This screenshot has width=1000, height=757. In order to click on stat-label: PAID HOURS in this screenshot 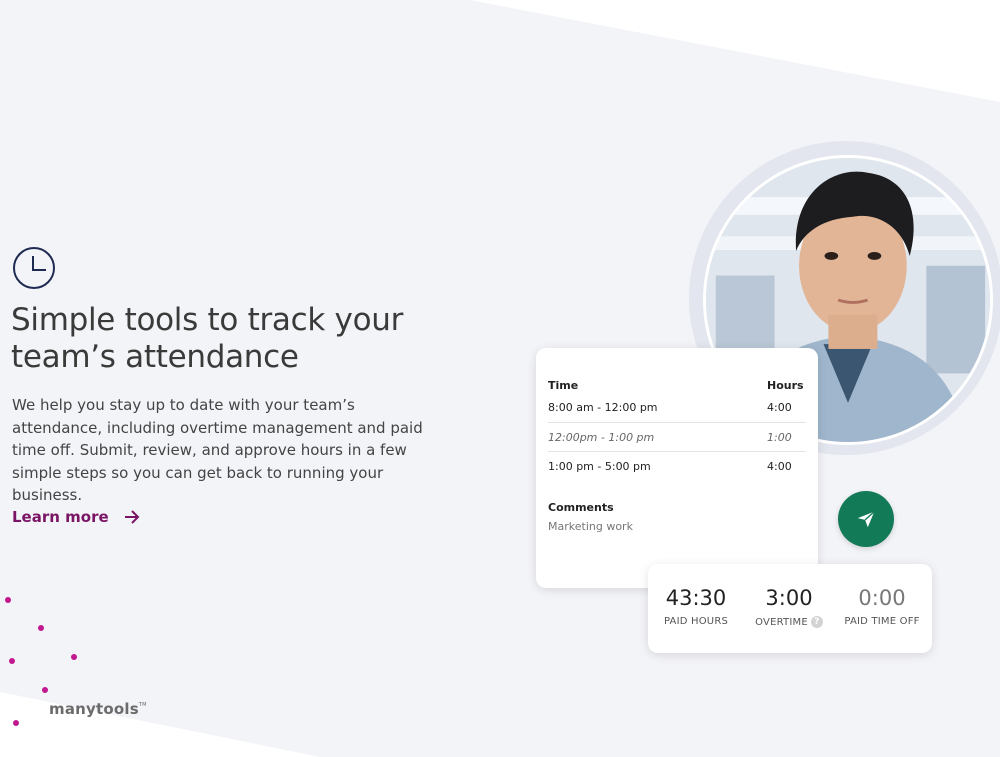, I will do `click(696, 621)`.